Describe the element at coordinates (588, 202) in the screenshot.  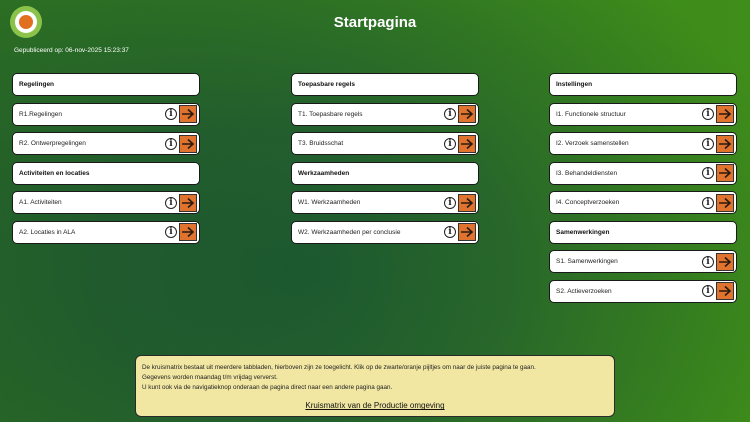
I see `nav-item-label: I4. Conceptverzoeken` at that location.